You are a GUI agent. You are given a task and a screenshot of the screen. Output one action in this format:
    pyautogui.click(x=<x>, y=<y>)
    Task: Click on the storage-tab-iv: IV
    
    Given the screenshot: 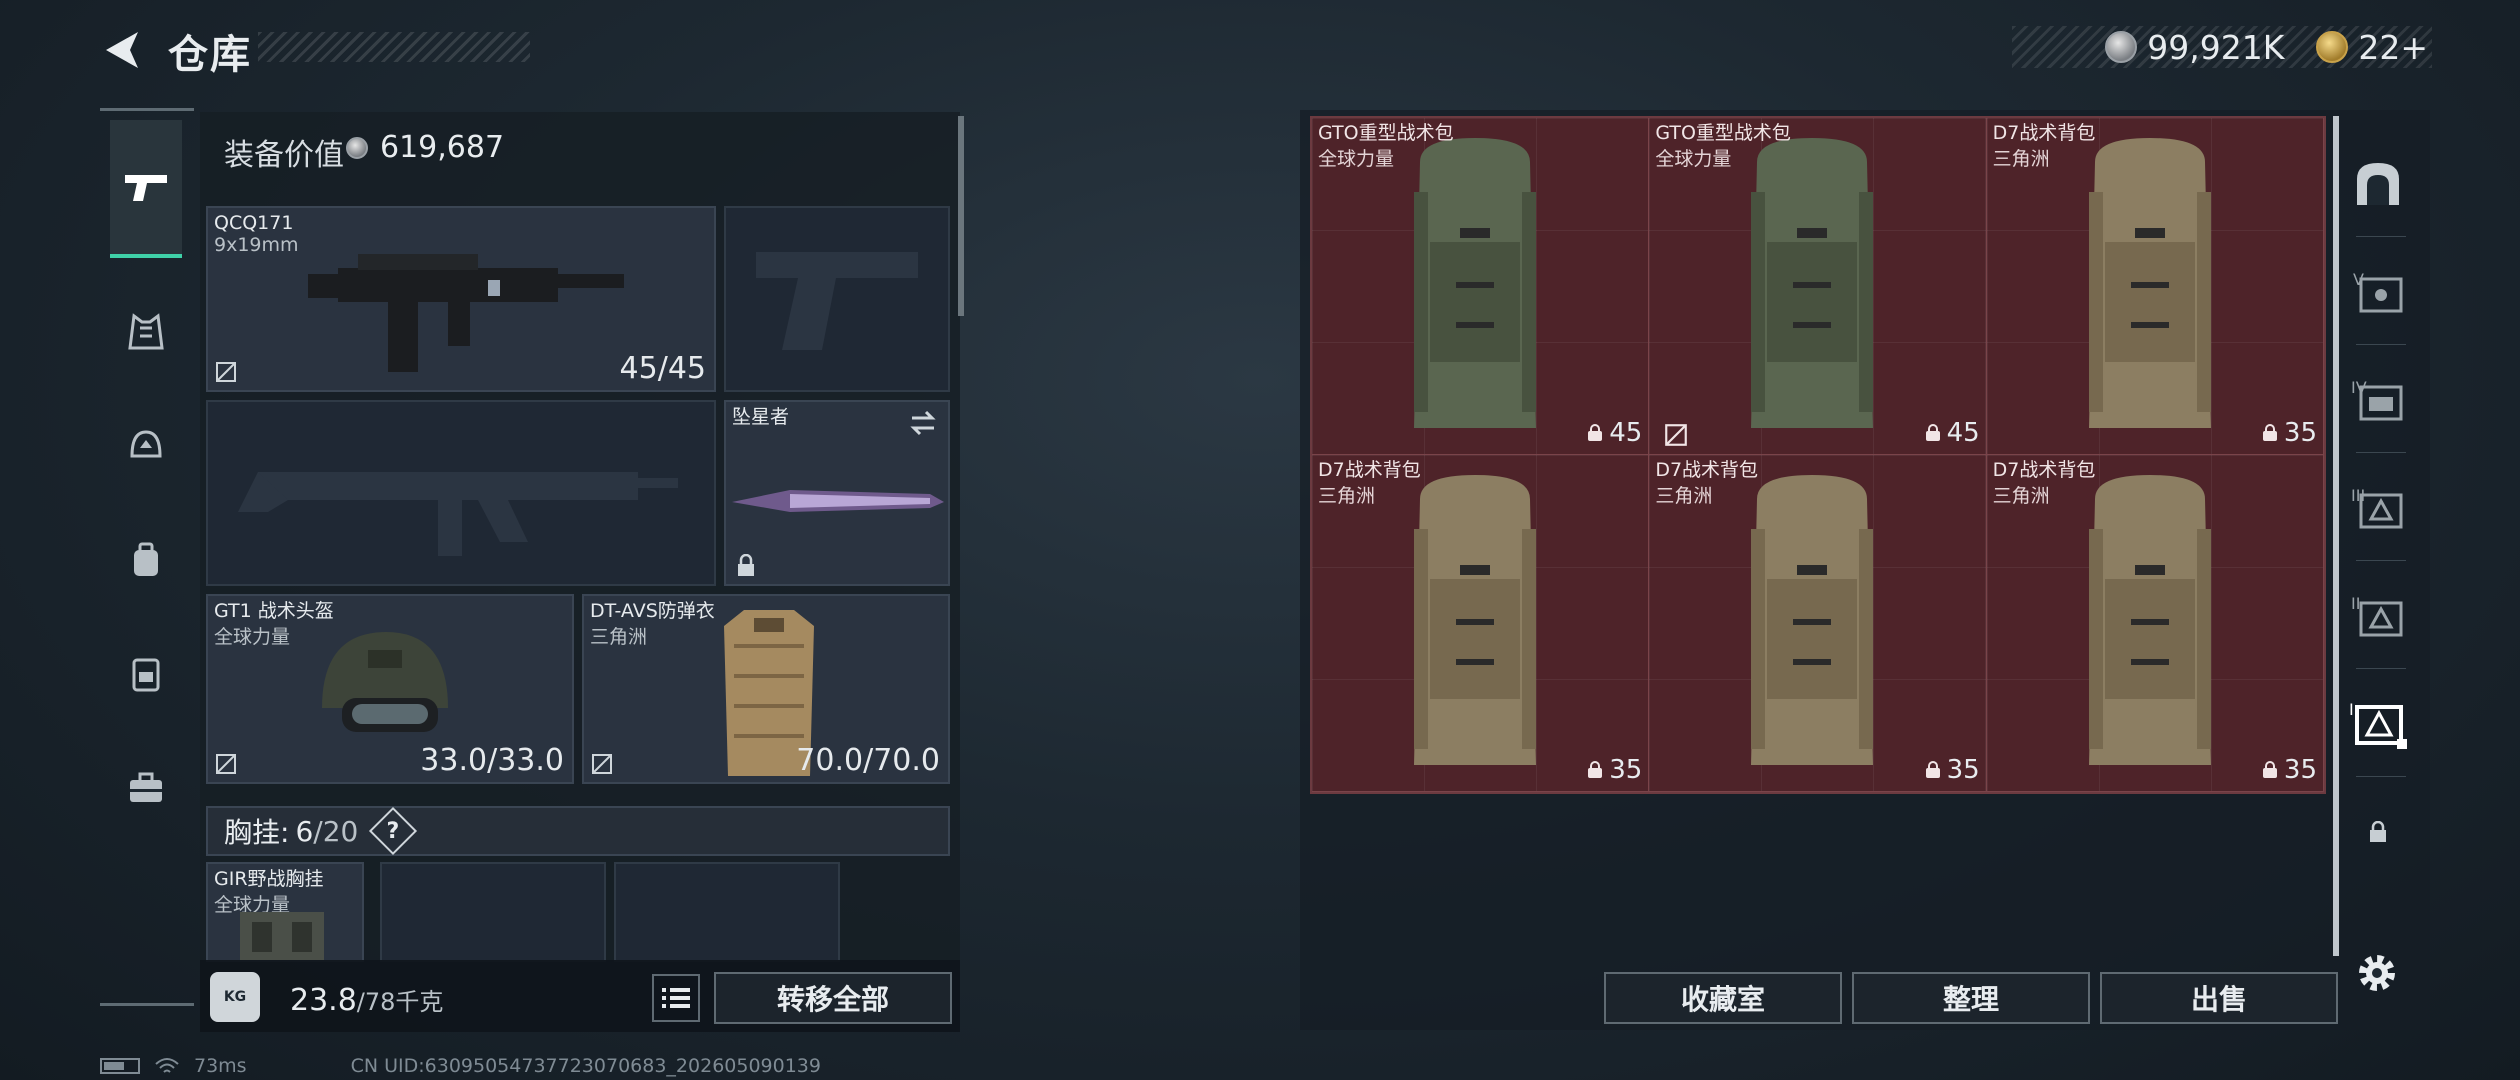 What is the action you would take?
    pyautogui.click(x=2378, y=400)
    